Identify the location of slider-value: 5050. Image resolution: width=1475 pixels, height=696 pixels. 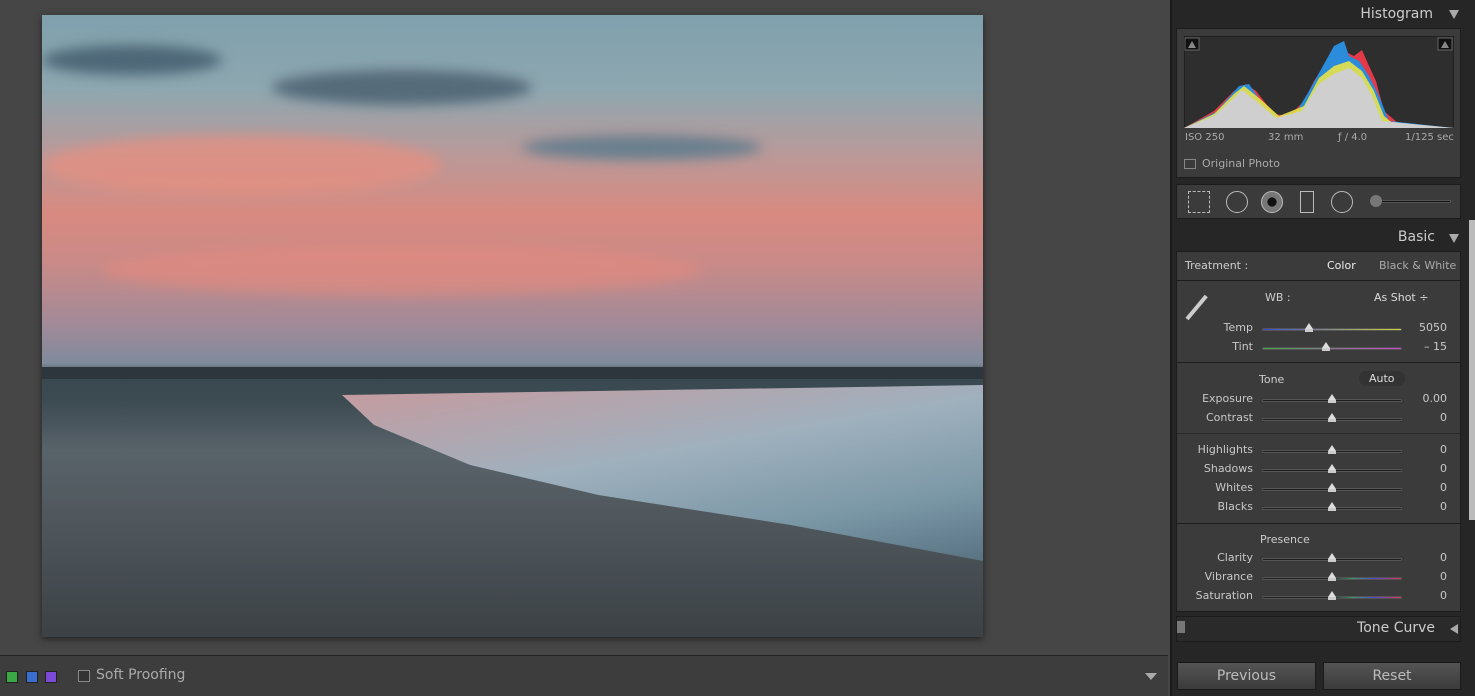
(1428, 327).